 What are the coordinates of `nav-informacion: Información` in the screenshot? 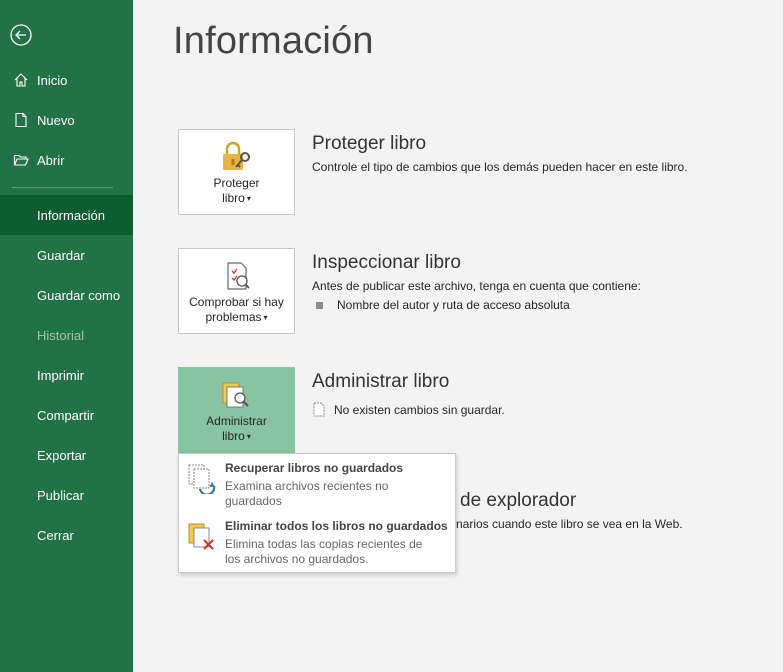 It's located at (66, 215).